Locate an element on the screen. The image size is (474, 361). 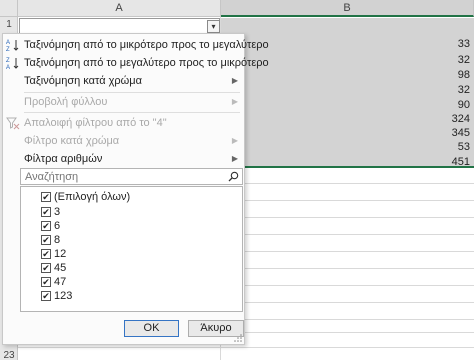
cell-value: 345 is located at coordinates (345, 133).